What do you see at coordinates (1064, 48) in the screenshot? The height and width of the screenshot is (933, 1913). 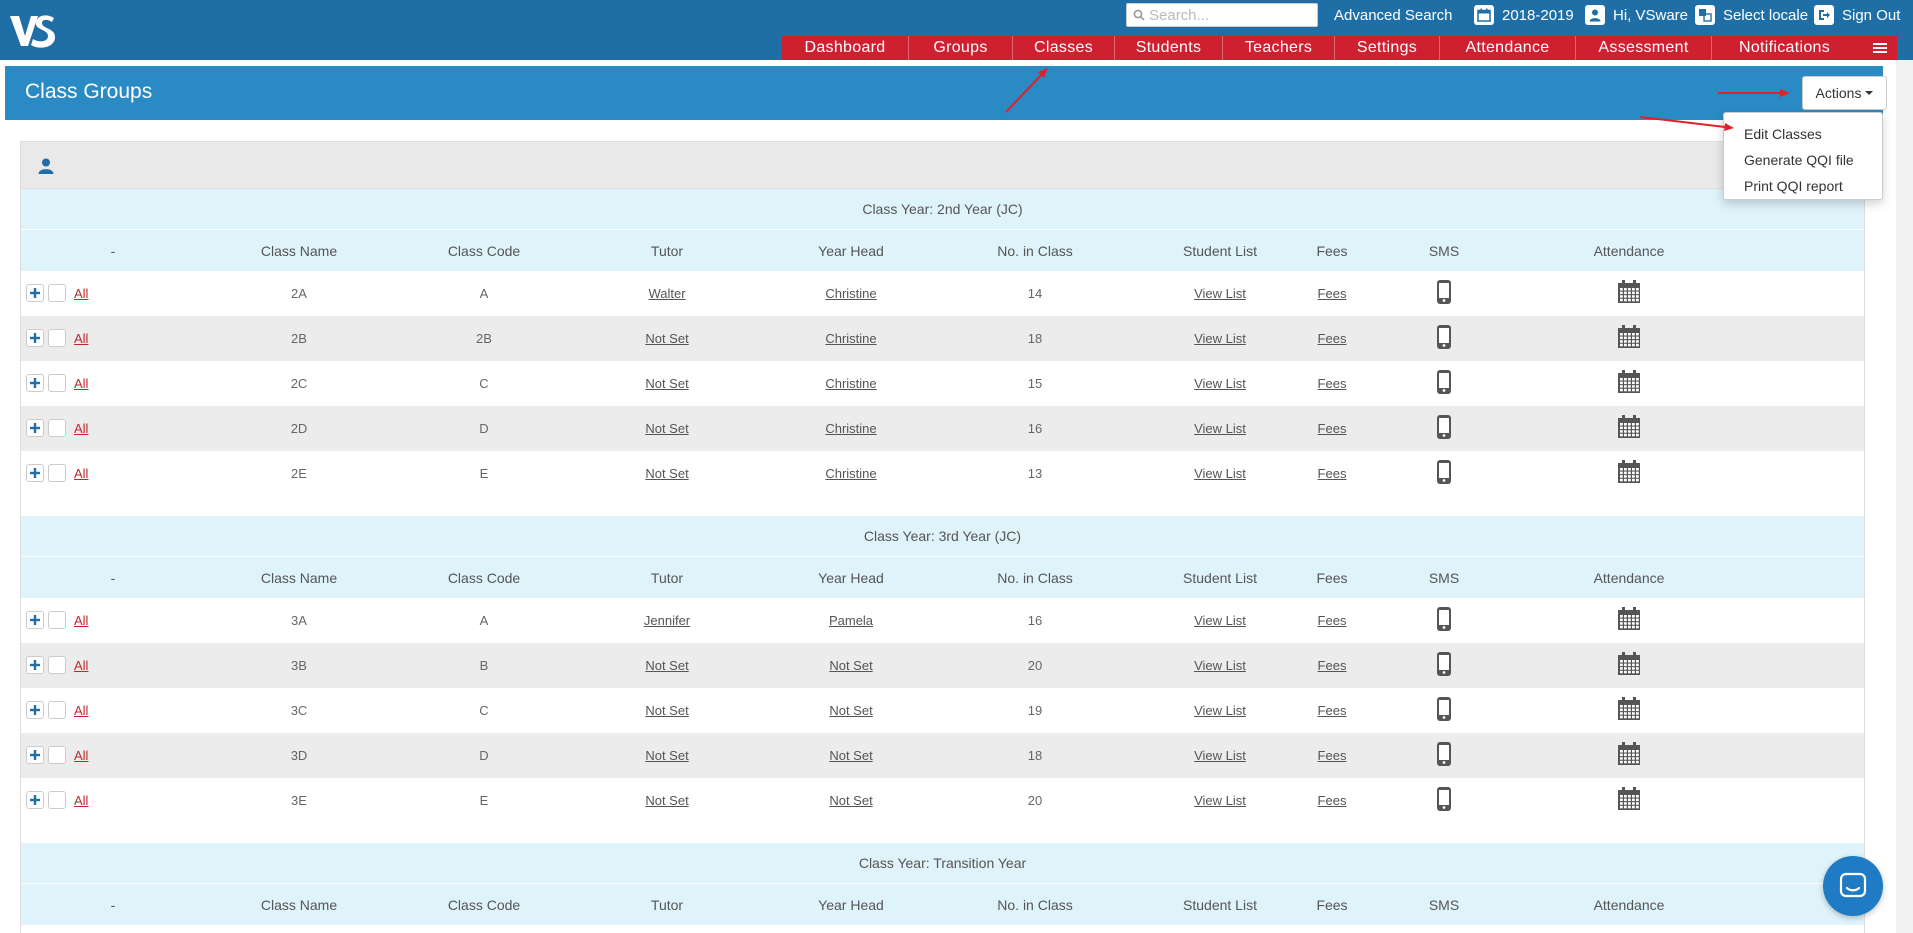 I see `nav-classes: Classes` at bounding box center [1064, 48].